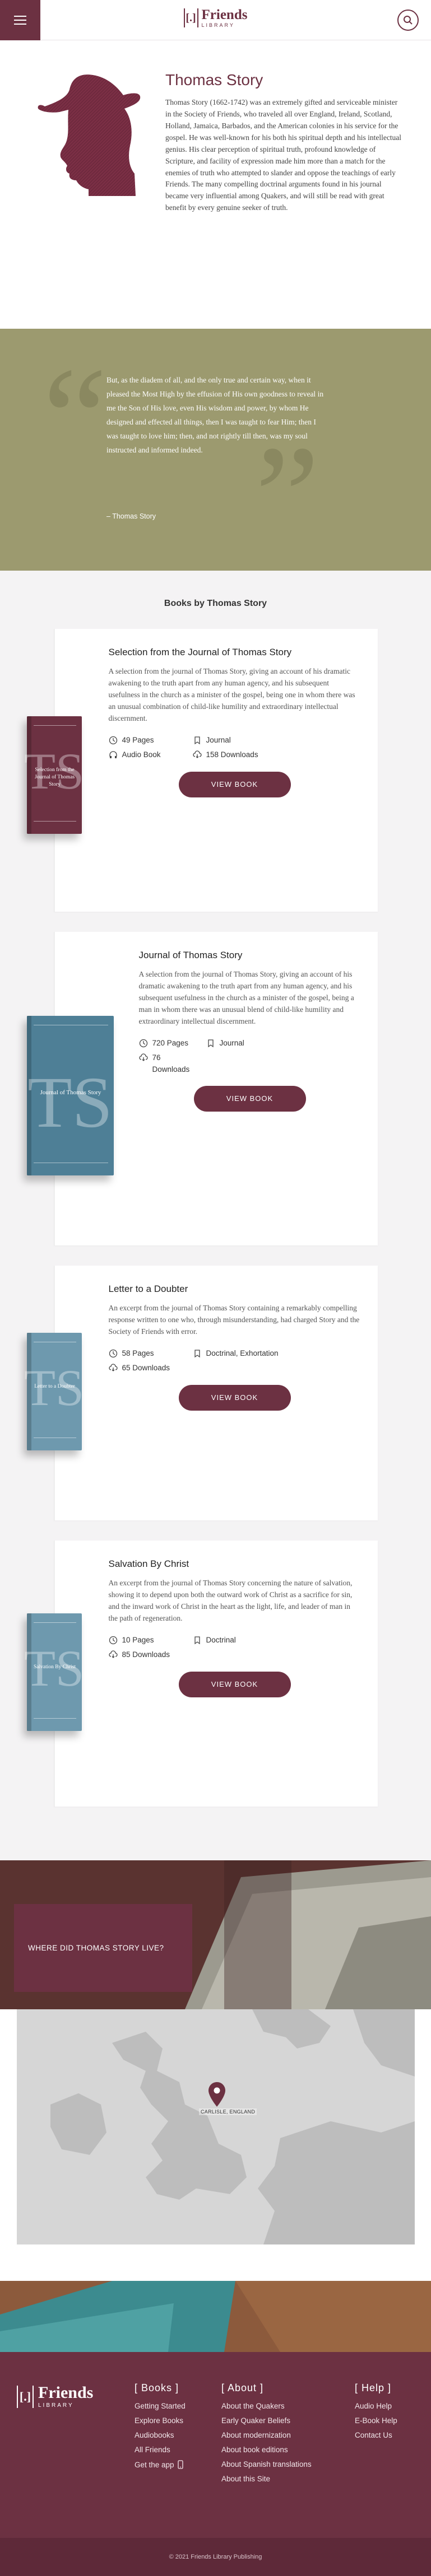 This screenshot has height=2576, width=431. I want to click on site-logo: [.] Friends LIBRARY, so click(215, 17).